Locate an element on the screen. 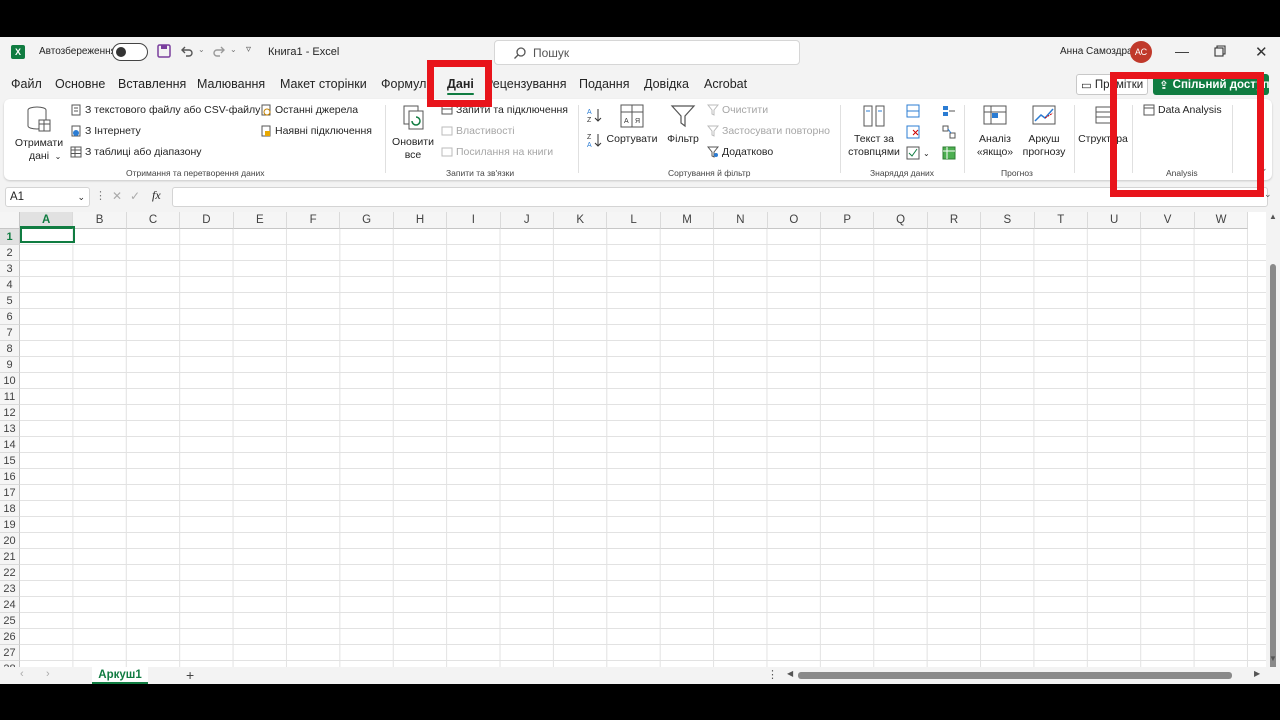  column-header: Q is located at coordinates (901, 220).